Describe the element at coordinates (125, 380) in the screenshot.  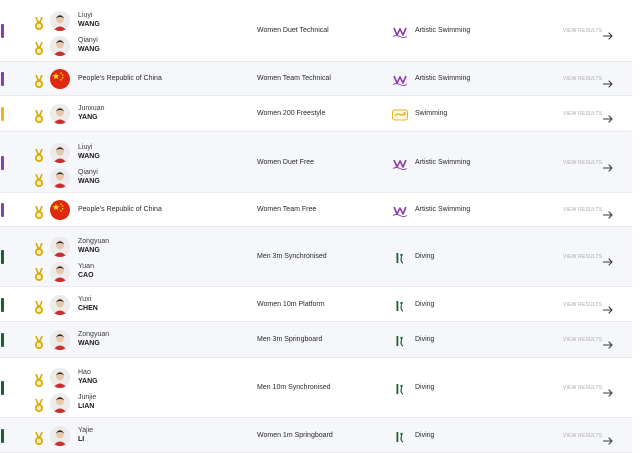
I see `athlete: Hao YANG` at that location.